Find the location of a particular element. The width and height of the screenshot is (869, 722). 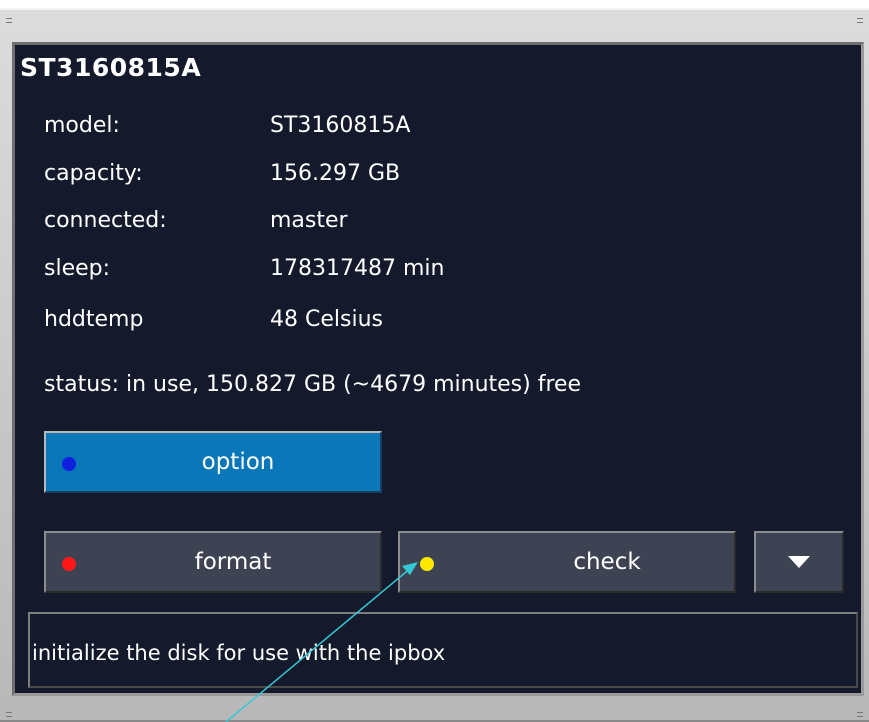

more-options-button is located at coordinates (799, 562).